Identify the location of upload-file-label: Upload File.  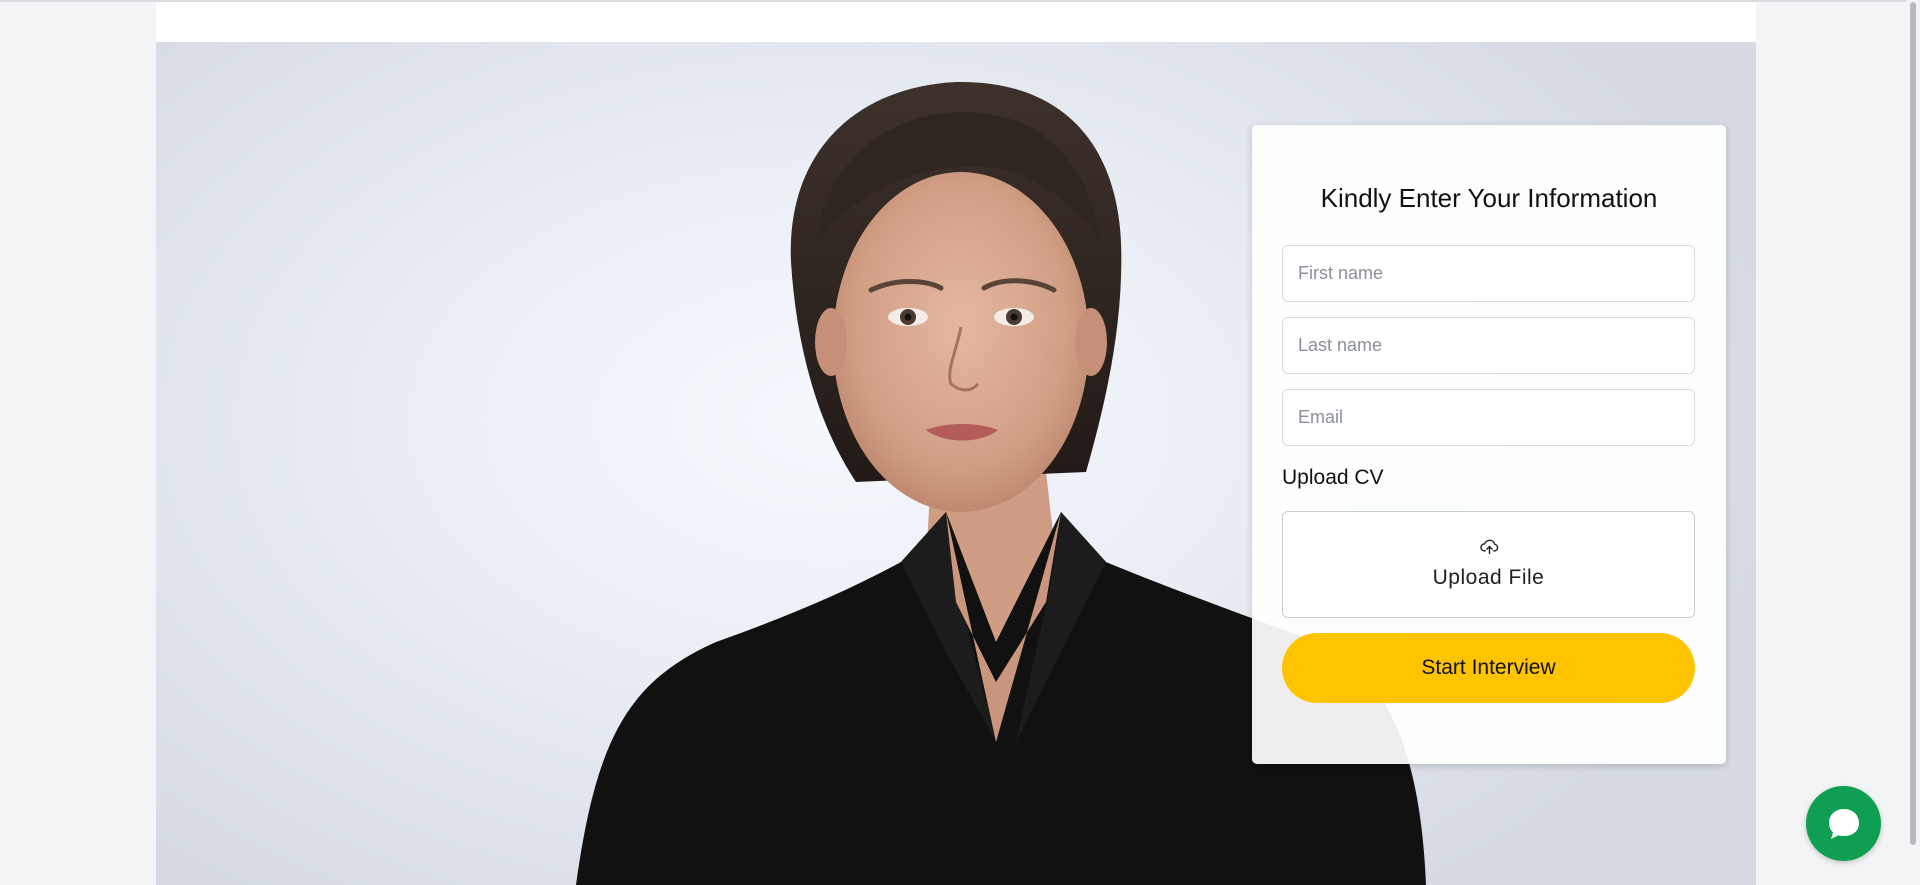
(1488, 577).